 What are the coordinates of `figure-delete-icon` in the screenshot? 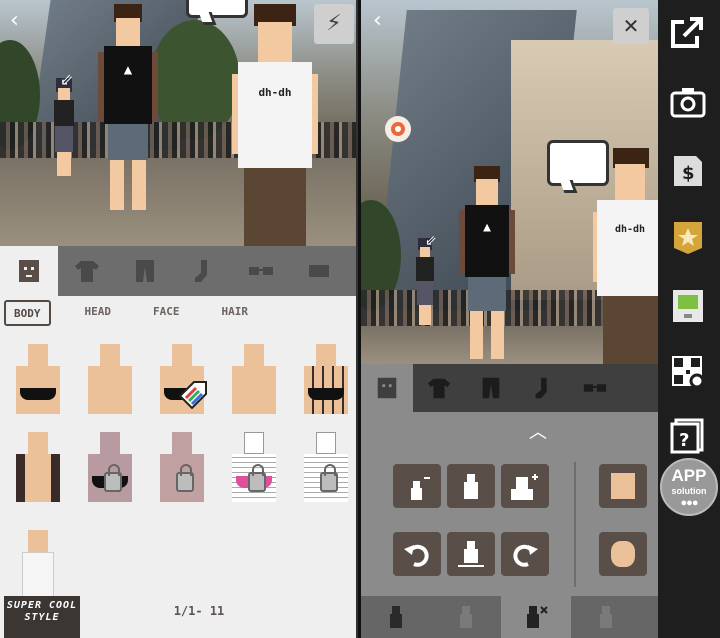 It's located at (537, 617).